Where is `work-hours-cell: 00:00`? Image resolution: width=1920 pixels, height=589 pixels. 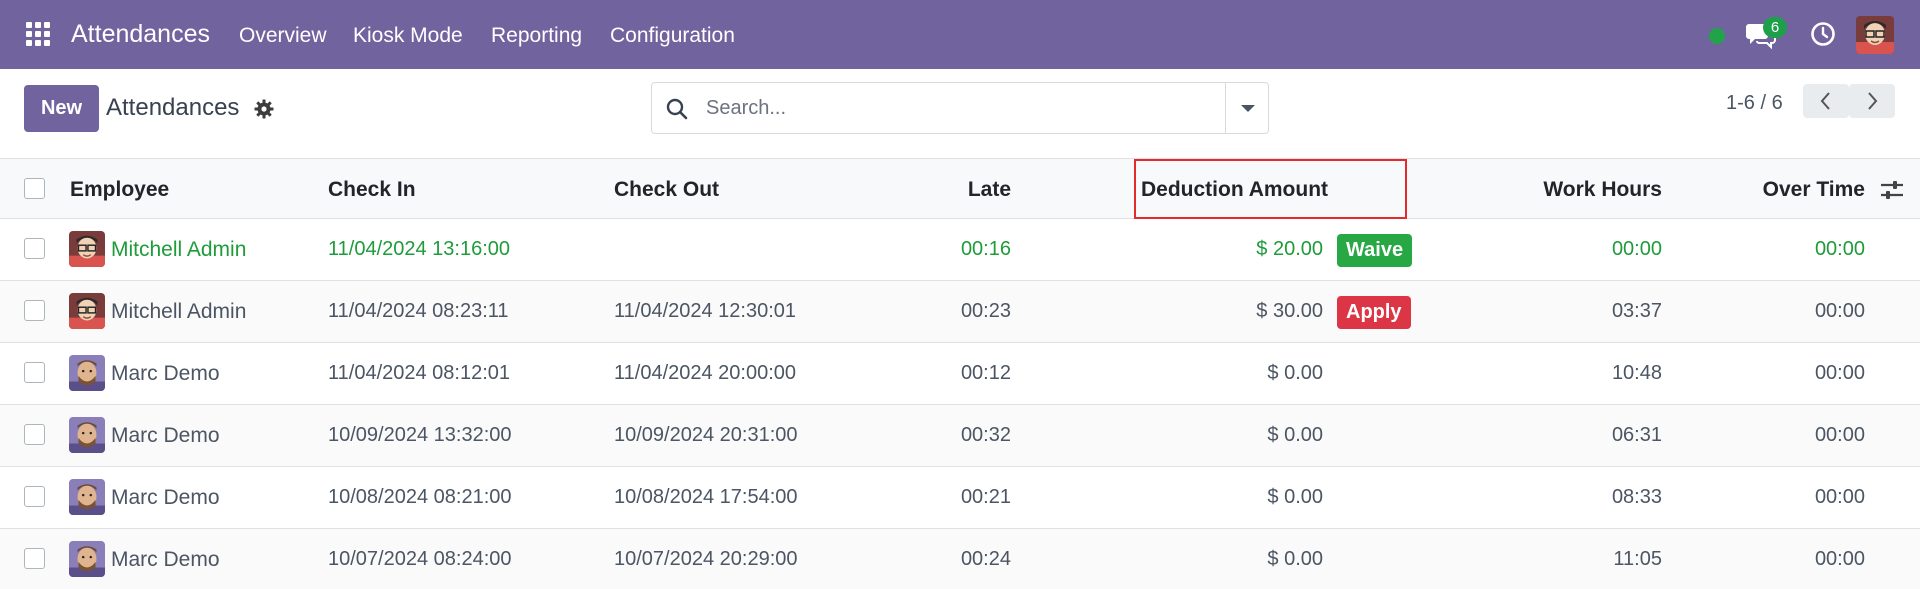 work-hours-cell: 00:00 is located at coordinates (1636, 249).